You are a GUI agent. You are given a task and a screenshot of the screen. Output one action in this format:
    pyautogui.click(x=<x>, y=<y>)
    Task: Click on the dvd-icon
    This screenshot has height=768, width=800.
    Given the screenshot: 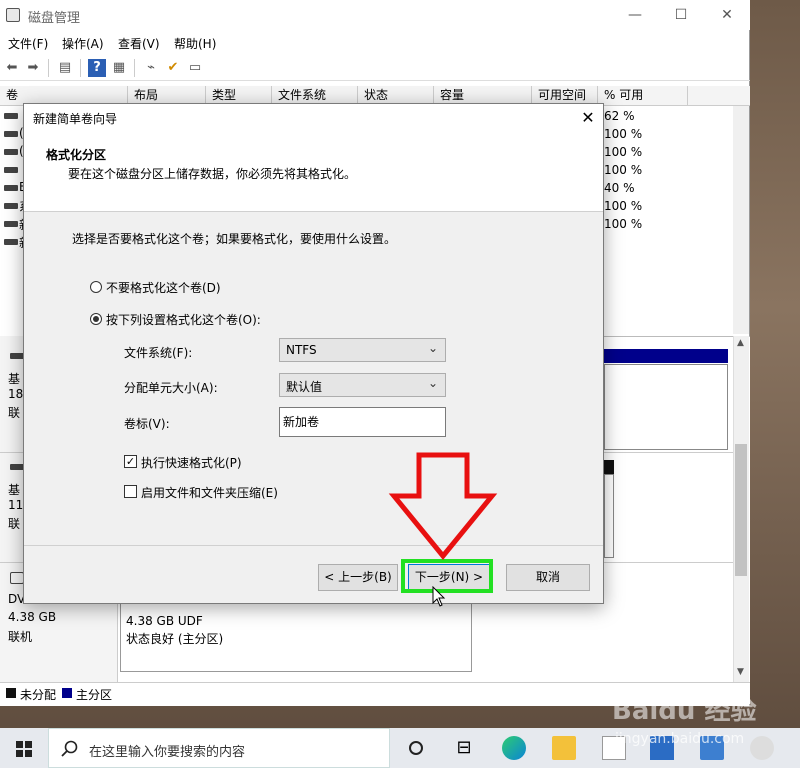 What is the action you would take?
    pyautogui.click(x=17, y=578)
    